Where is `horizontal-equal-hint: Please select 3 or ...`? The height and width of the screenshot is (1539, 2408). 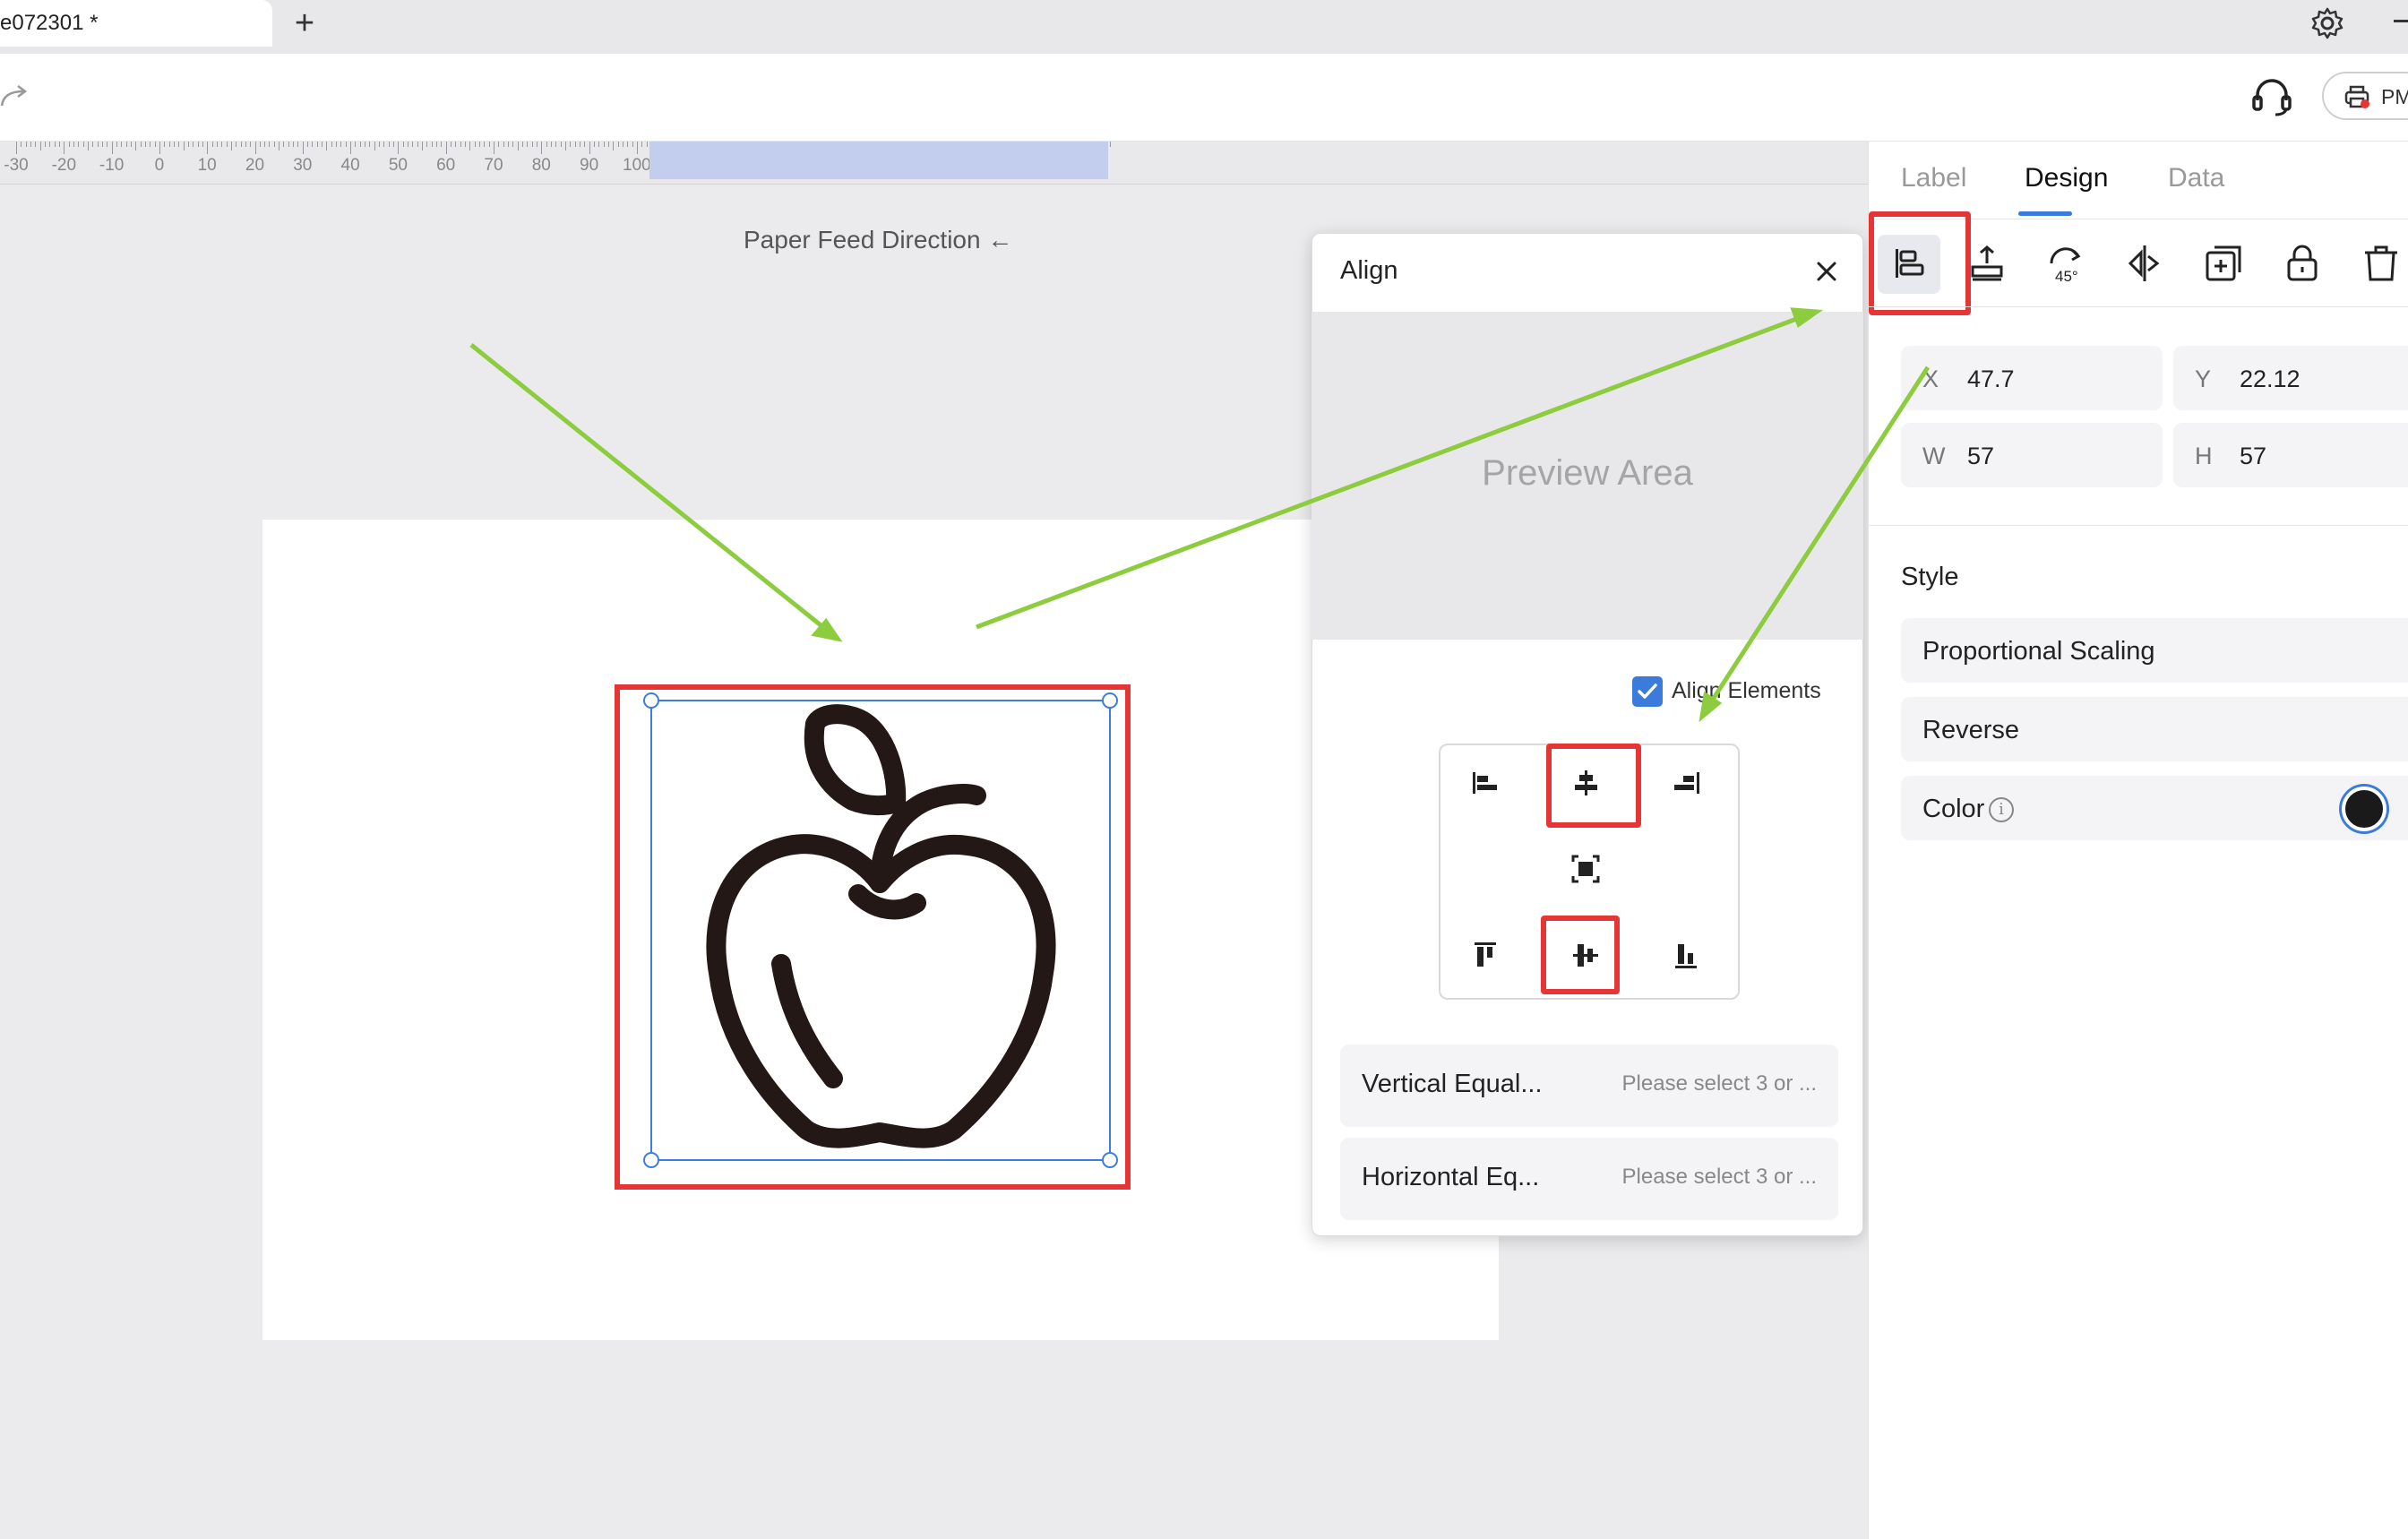
horizontal-equal-hint: Please select 3 or ... is located at coordinates (1719, 1177).